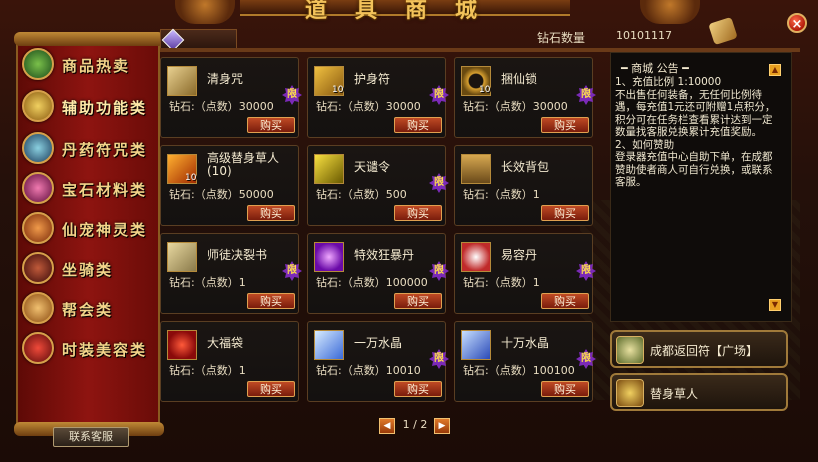 This screenshot has width=818, height=462. Describe the element at coordinates (38, 188) in the screenshot. I see `gem-icon` at that location.